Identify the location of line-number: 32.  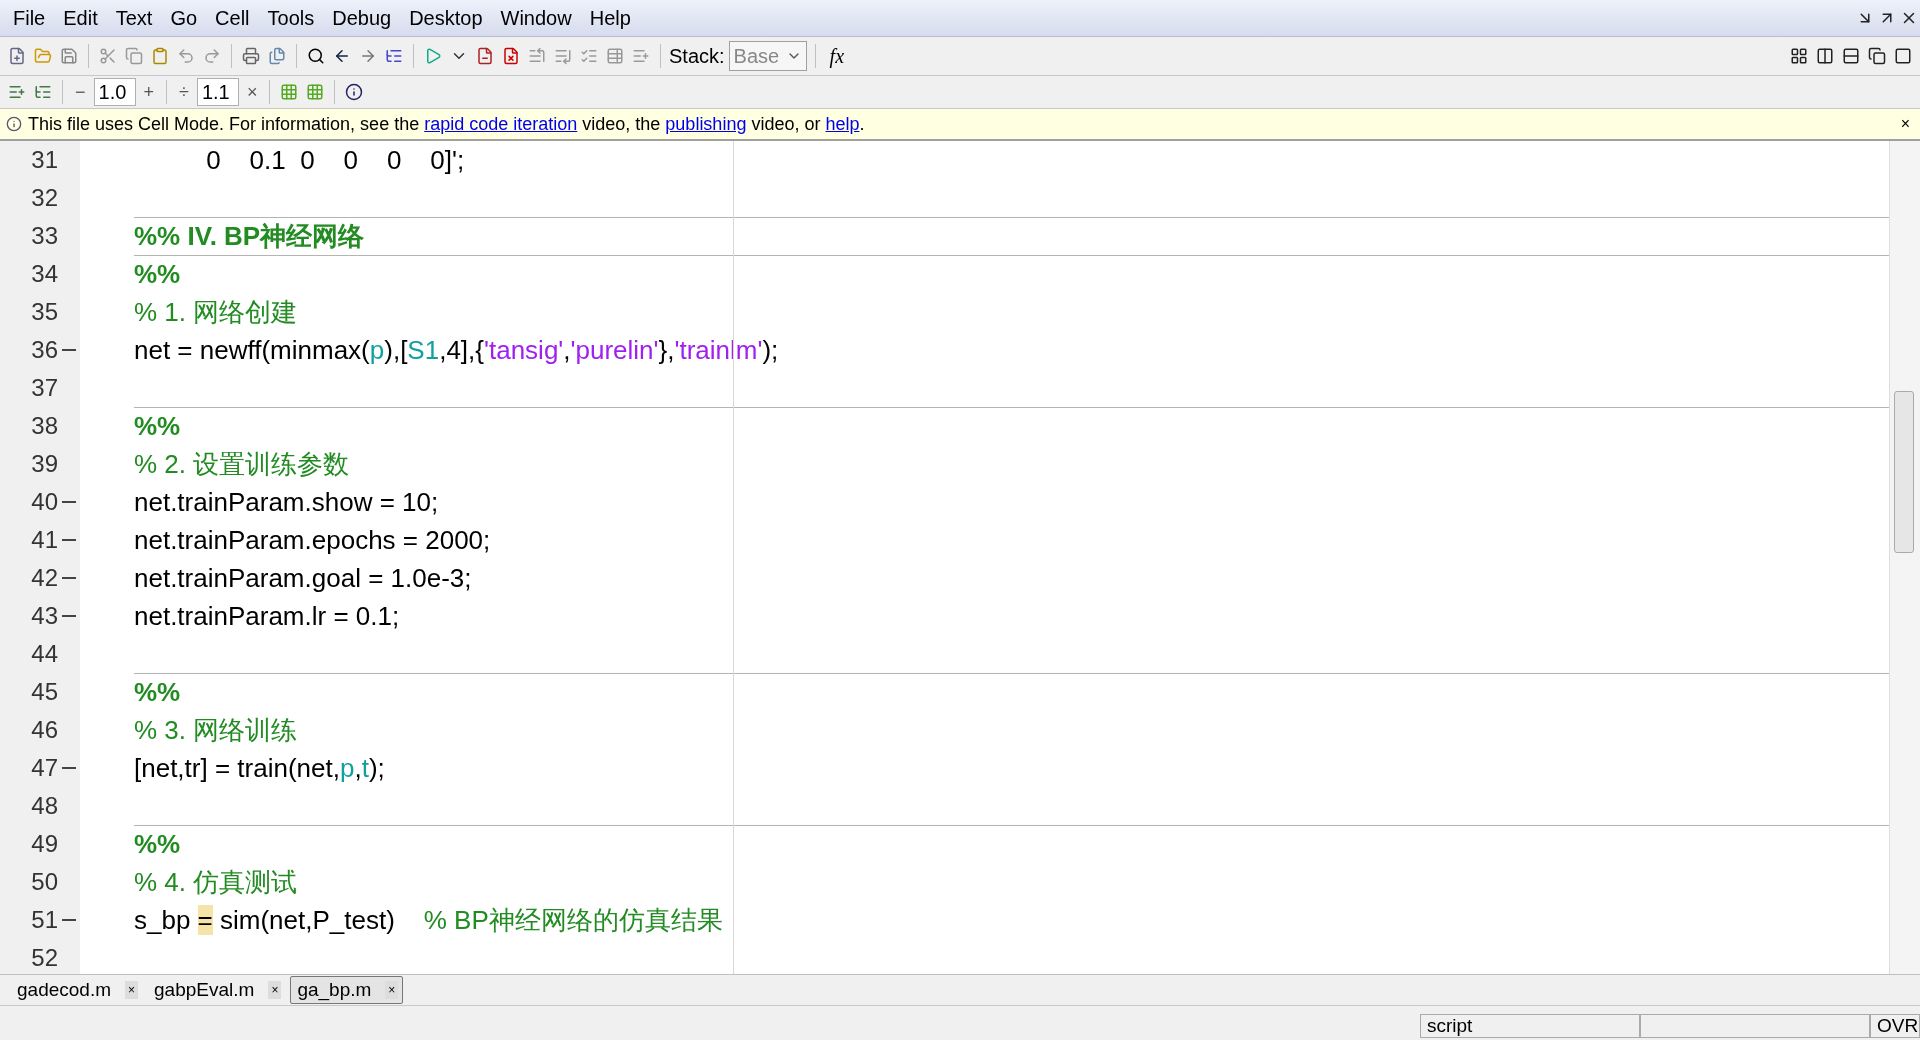
(44, 198).